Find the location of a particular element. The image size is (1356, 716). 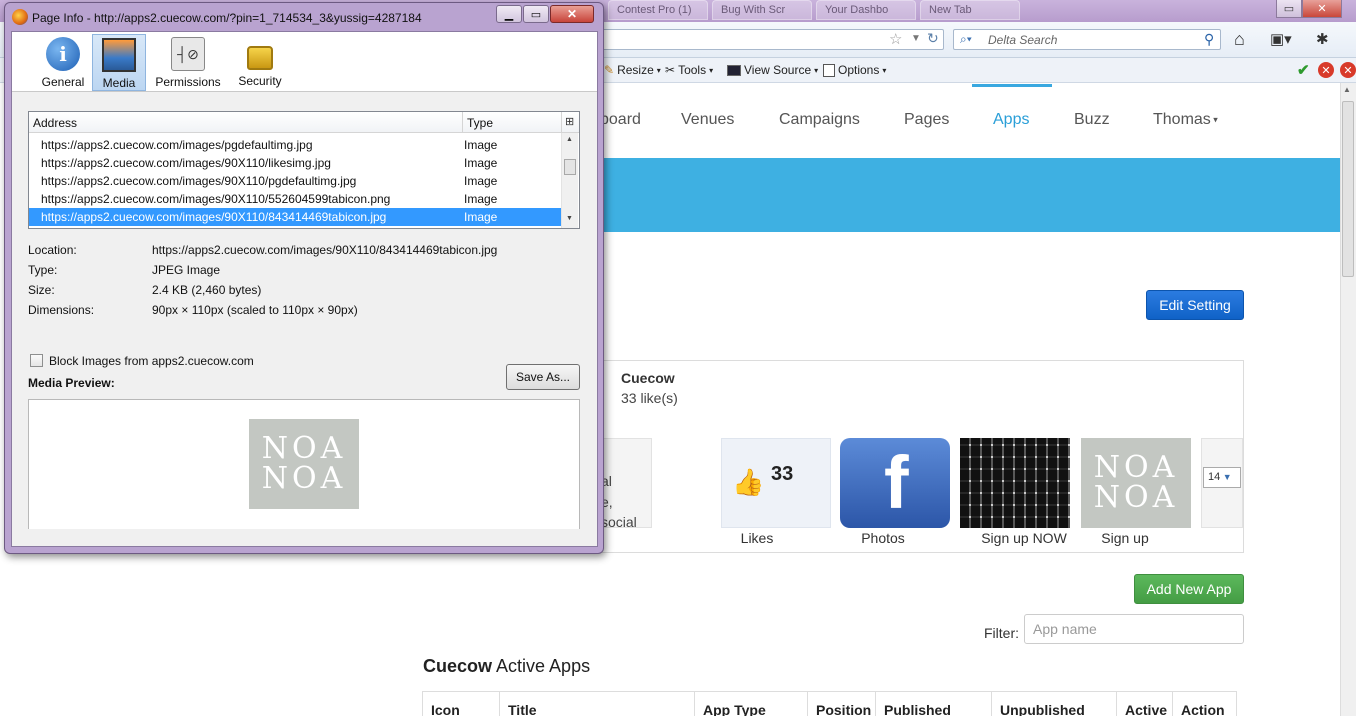

url-bar: ☆ ▼ ↻ is located at coordinates (752, 39).